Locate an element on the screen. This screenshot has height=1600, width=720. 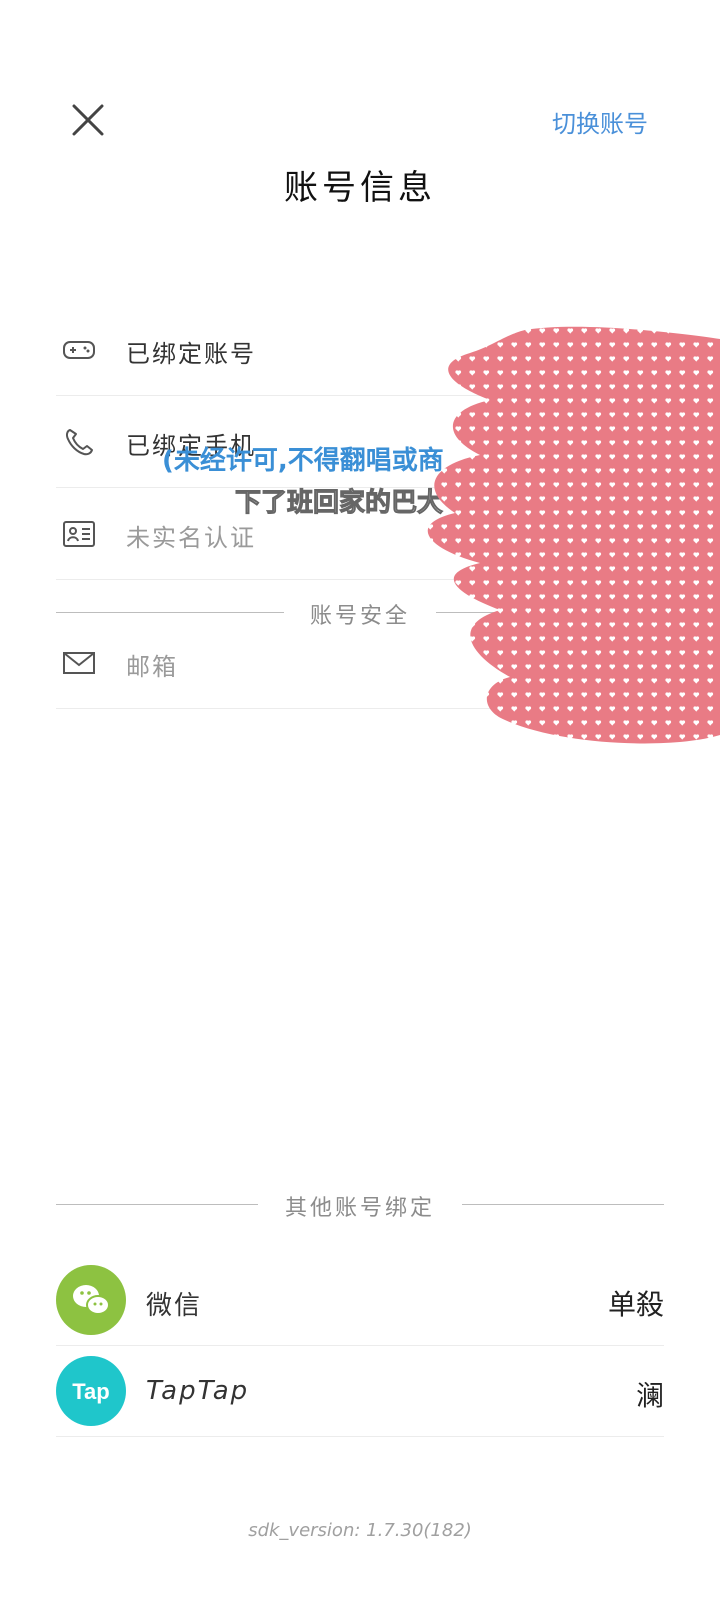
redaction-scribble is located at coordinates (573, 535).